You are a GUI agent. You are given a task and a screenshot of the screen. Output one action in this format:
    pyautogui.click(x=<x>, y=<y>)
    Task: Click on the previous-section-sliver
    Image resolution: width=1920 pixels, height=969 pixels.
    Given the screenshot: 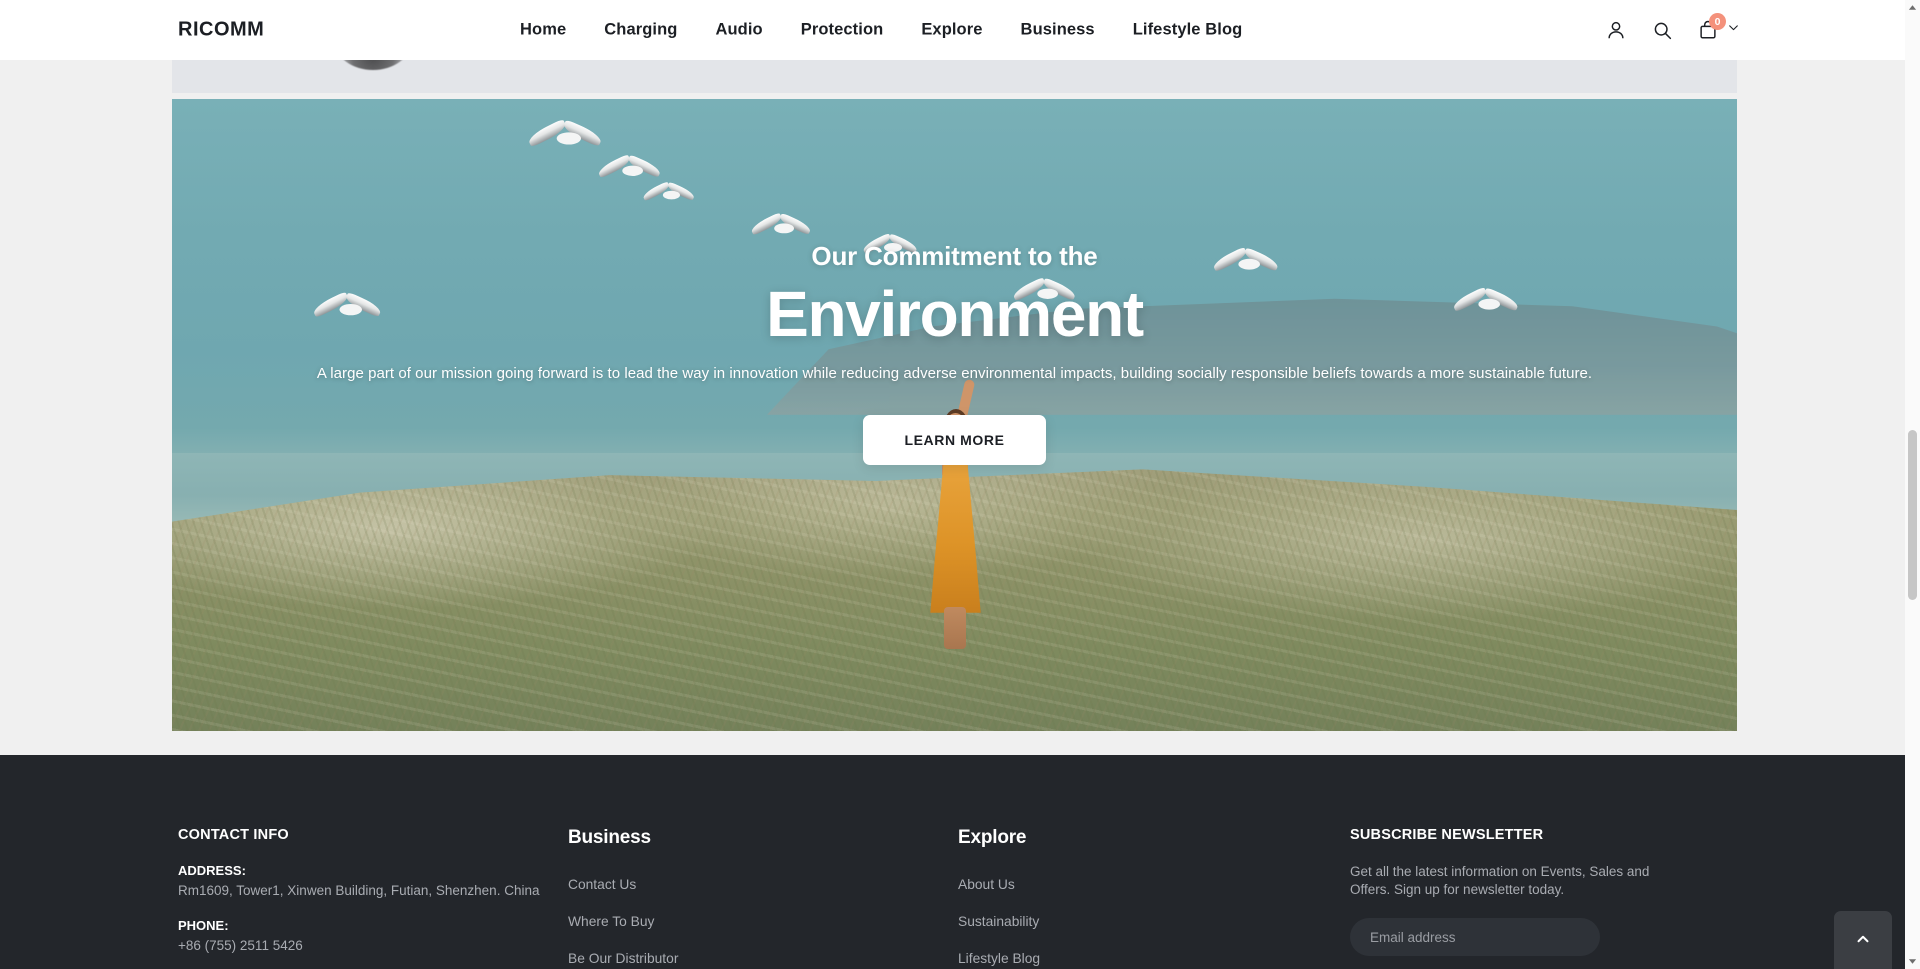 What is the action you would take?
    pyautogui.click(x=954, y=76)
    